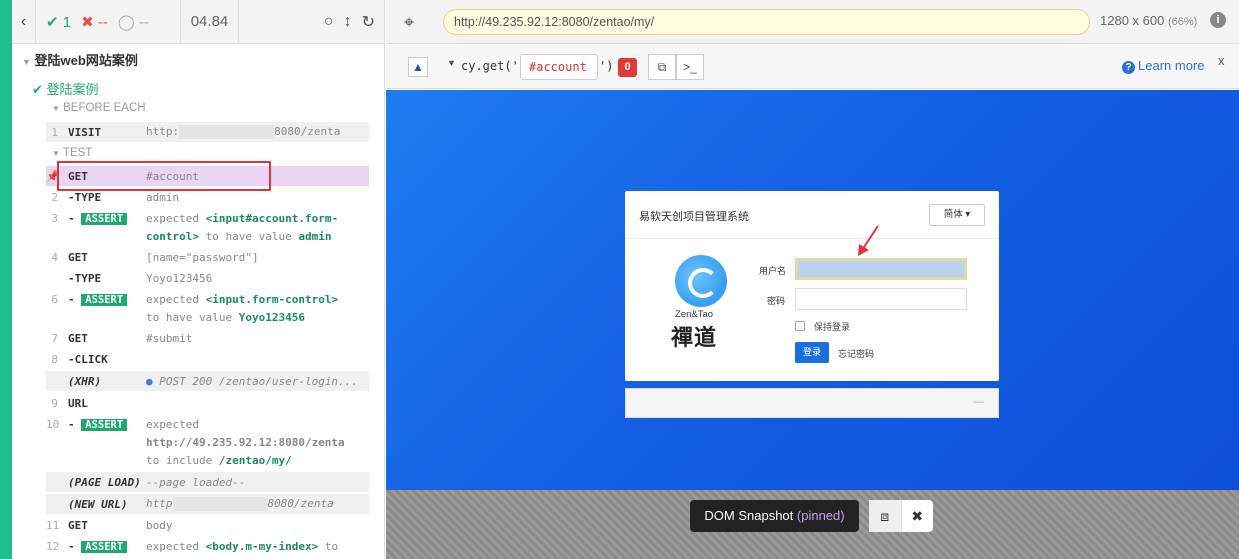 This screenshot has width=1239, height=559. Describe the element at coordinates (257, 218) in the screenshot. I see `command-message: expected <input#account.form-` at that location.